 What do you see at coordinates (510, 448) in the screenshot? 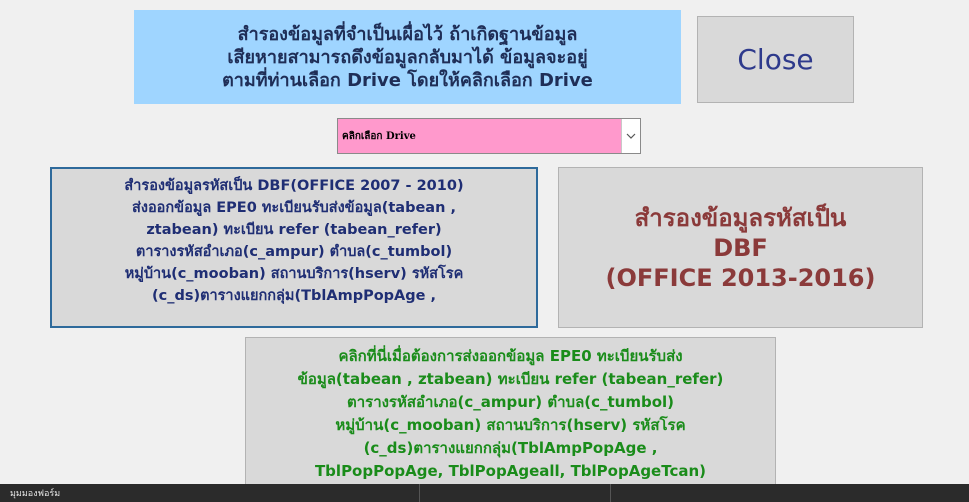
I see `export-line-5: (c_ds)ตารางแยกกลุ่ม(TblAmpPopAge ,` at bounding box center [510, 448].